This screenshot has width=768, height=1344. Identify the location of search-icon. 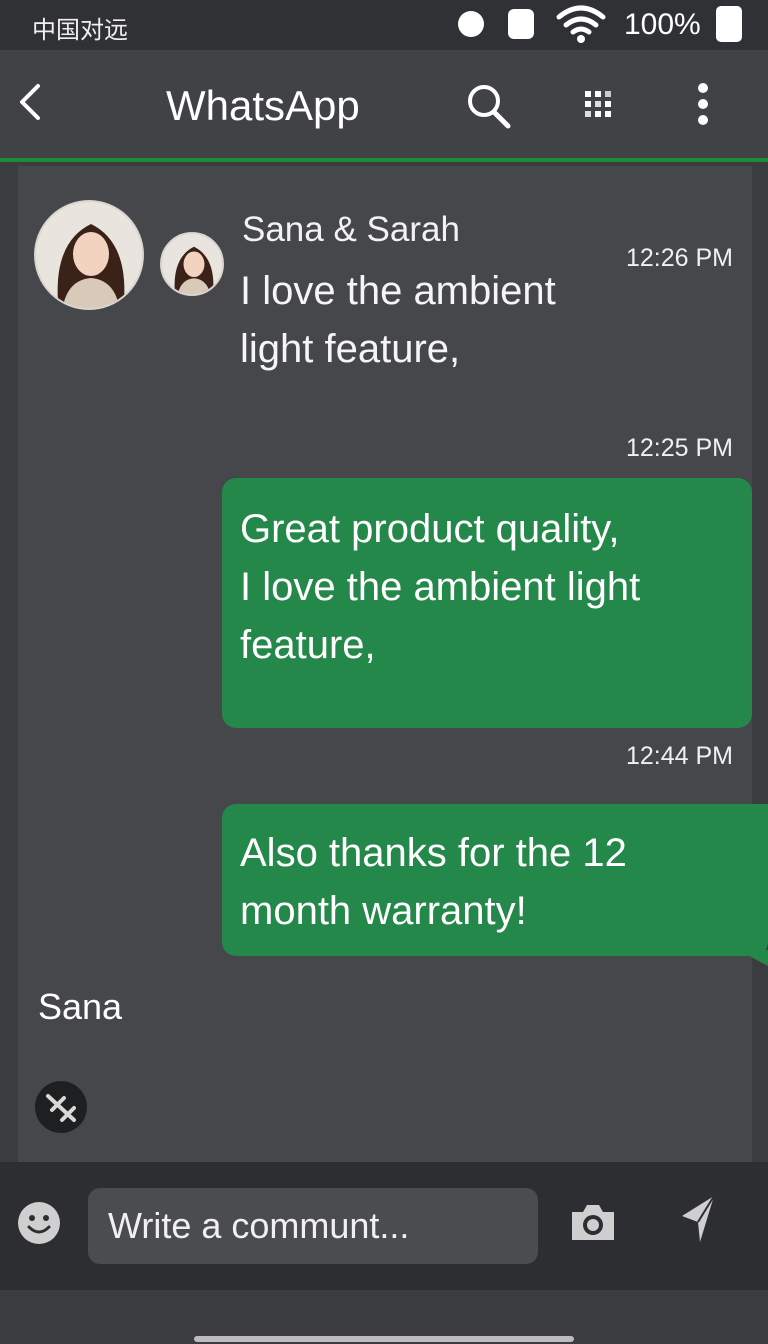
(489, 106).